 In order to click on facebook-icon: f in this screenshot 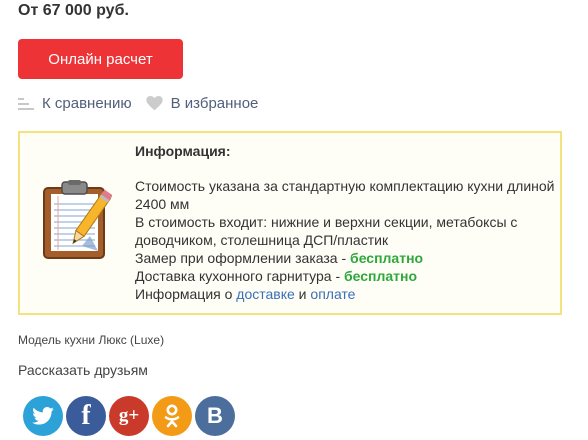, I will do `click(86, 415)`.